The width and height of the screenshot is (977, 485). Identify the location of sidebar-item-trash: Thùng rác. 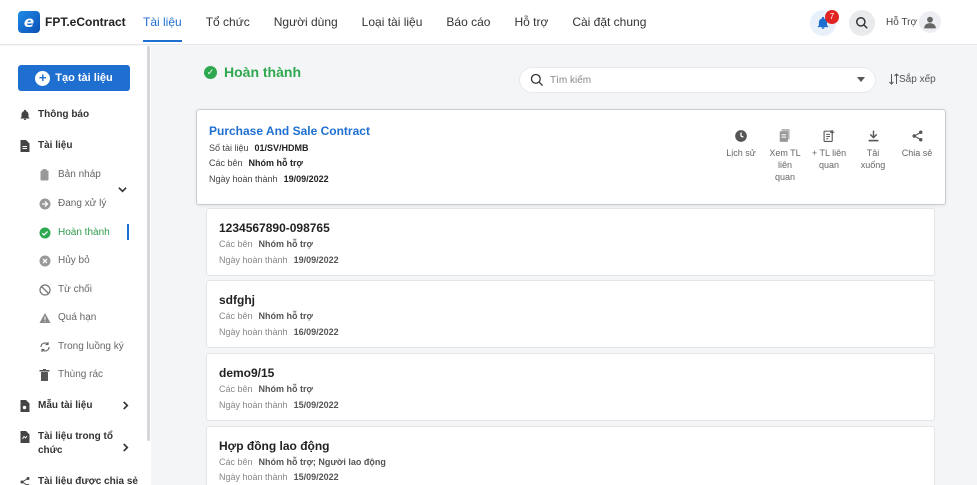
(70, 374).